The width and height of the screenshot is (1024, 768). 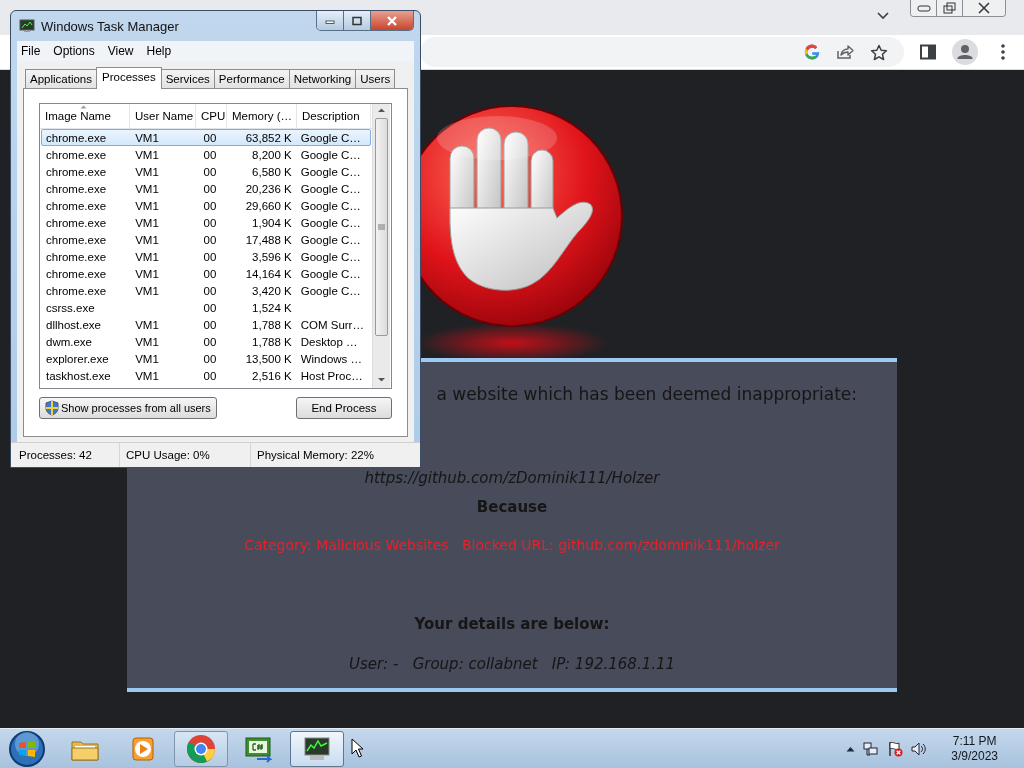 I want to click on restore-button, so click(x=950, y=8).